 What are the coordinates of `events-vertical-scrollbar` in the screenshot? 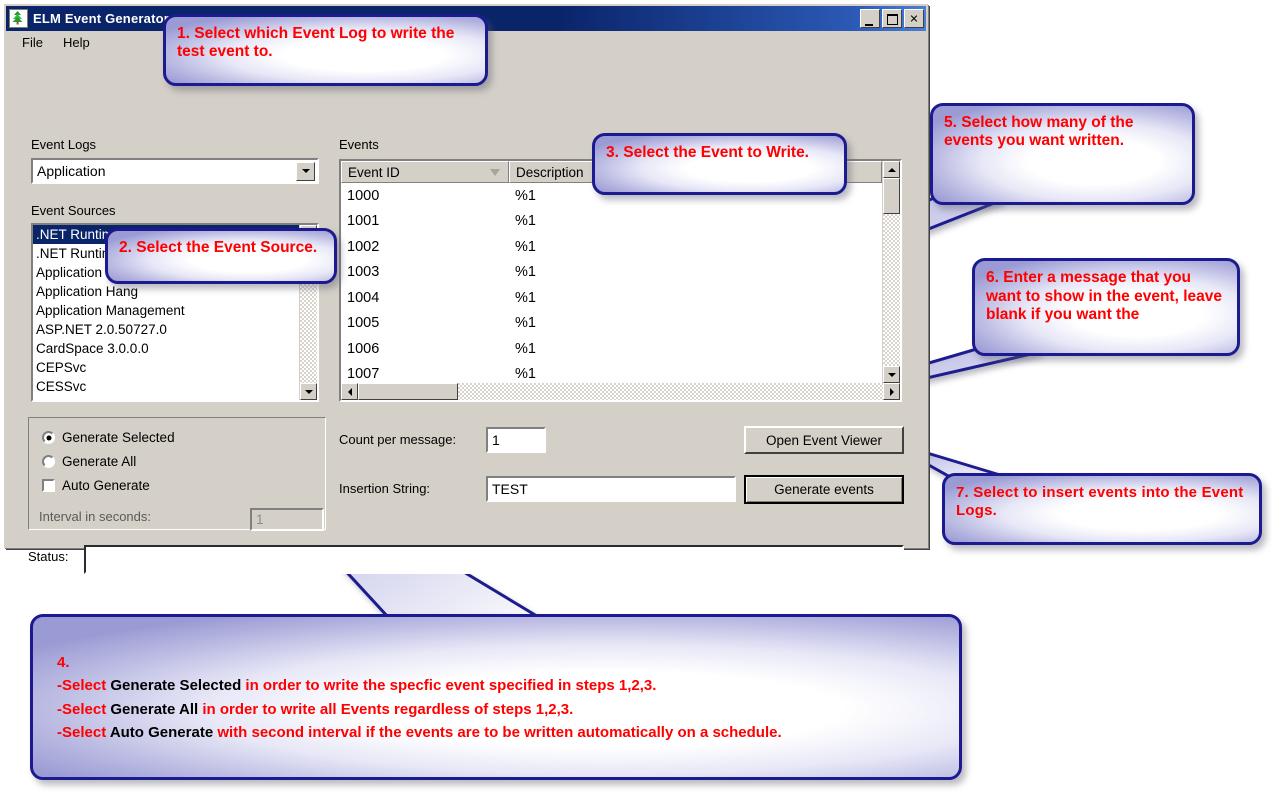 It's located at (891, 272).